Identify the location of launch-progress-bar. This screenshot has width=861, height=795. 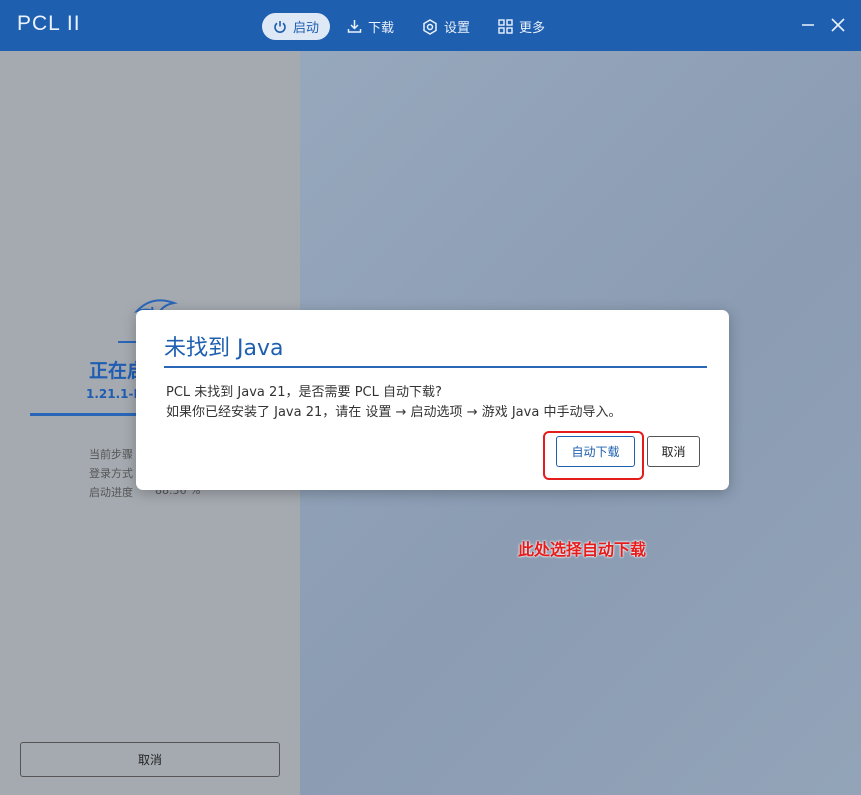
(85, 414).